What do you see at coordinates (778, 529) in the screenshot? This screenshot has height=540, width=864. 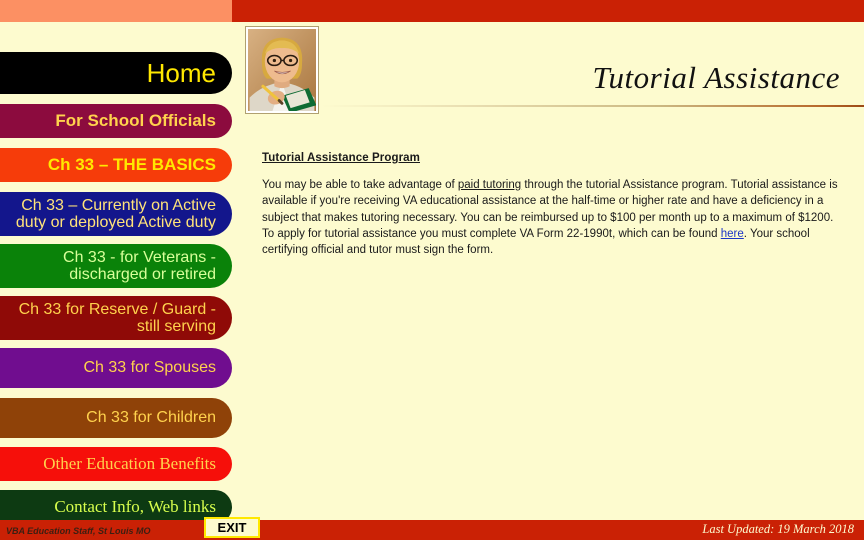 I see `last-updated-label: Last Updated: 19 March 2018` at bounding box center [778, 529].